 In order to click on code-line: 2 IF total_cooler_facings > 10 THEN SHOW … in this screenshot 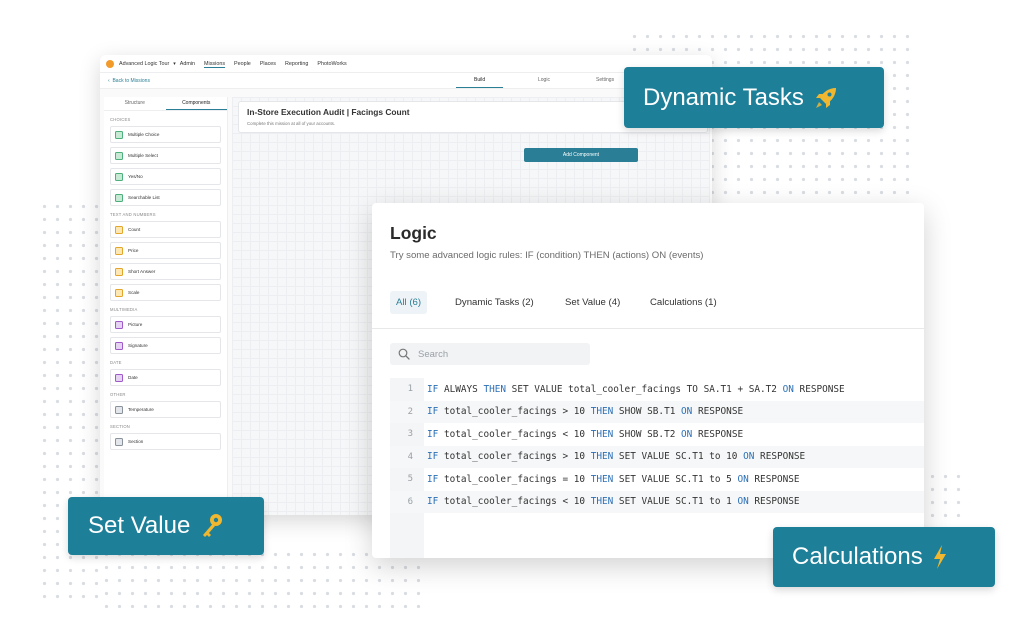, I will do `click(657, 411)`.